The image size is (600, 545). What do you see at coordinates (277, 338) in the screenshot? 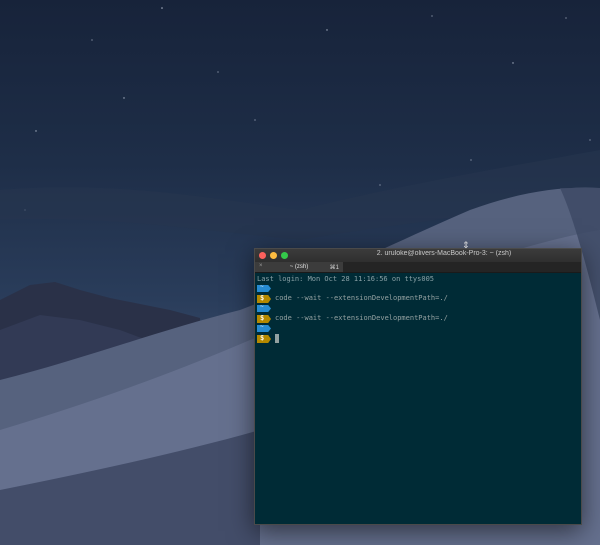
I see `text-cursor` at bounding box center [277, 338].